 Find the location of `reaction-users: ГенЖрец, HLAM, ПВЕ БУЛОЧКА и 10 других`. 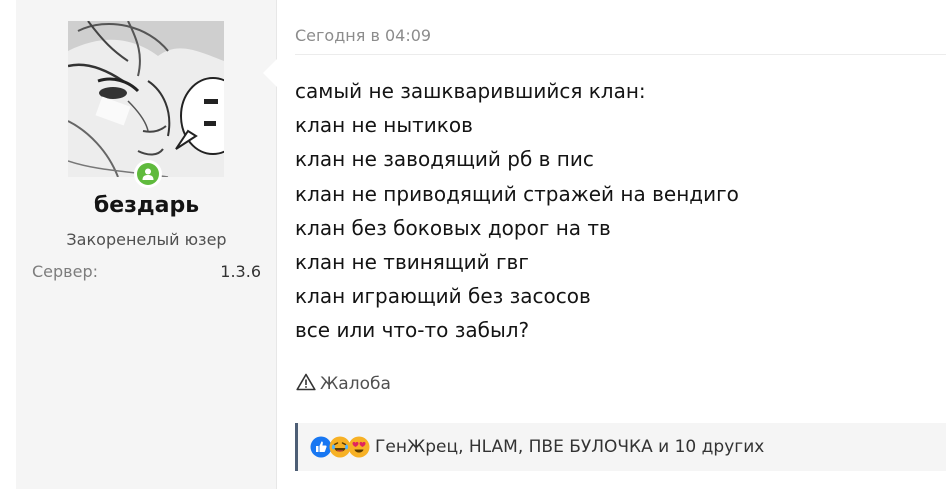

reaction-users: ГенЖрец, HLAM, ПВЕ БУЛОЧКА и 10 других is located at coordinates (569, 447).